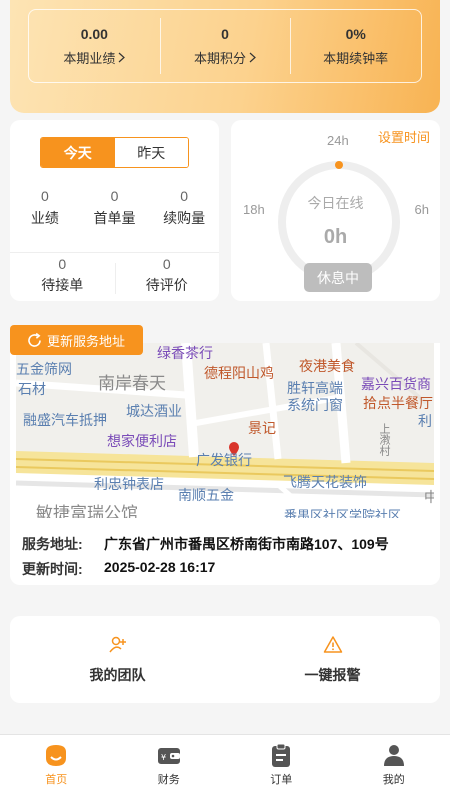 The image size is (450, 800). What do you see at coordinates (393, 780) in the screenshot?
I see `nav-profile-label: 我的` at bounding box center [393, 780].